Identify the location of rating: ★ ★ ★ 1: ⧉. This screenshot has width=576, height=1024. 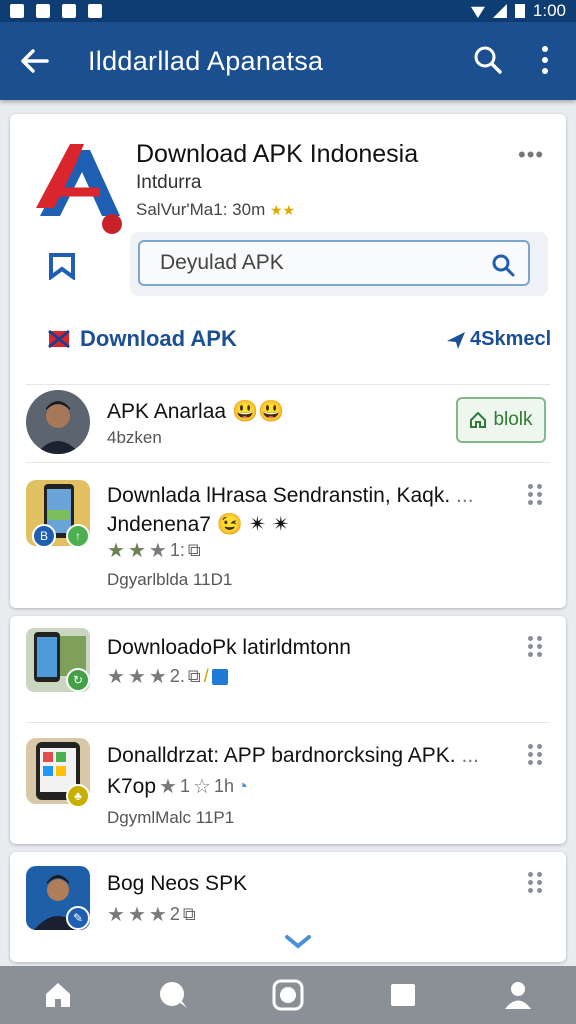
(154, 550).